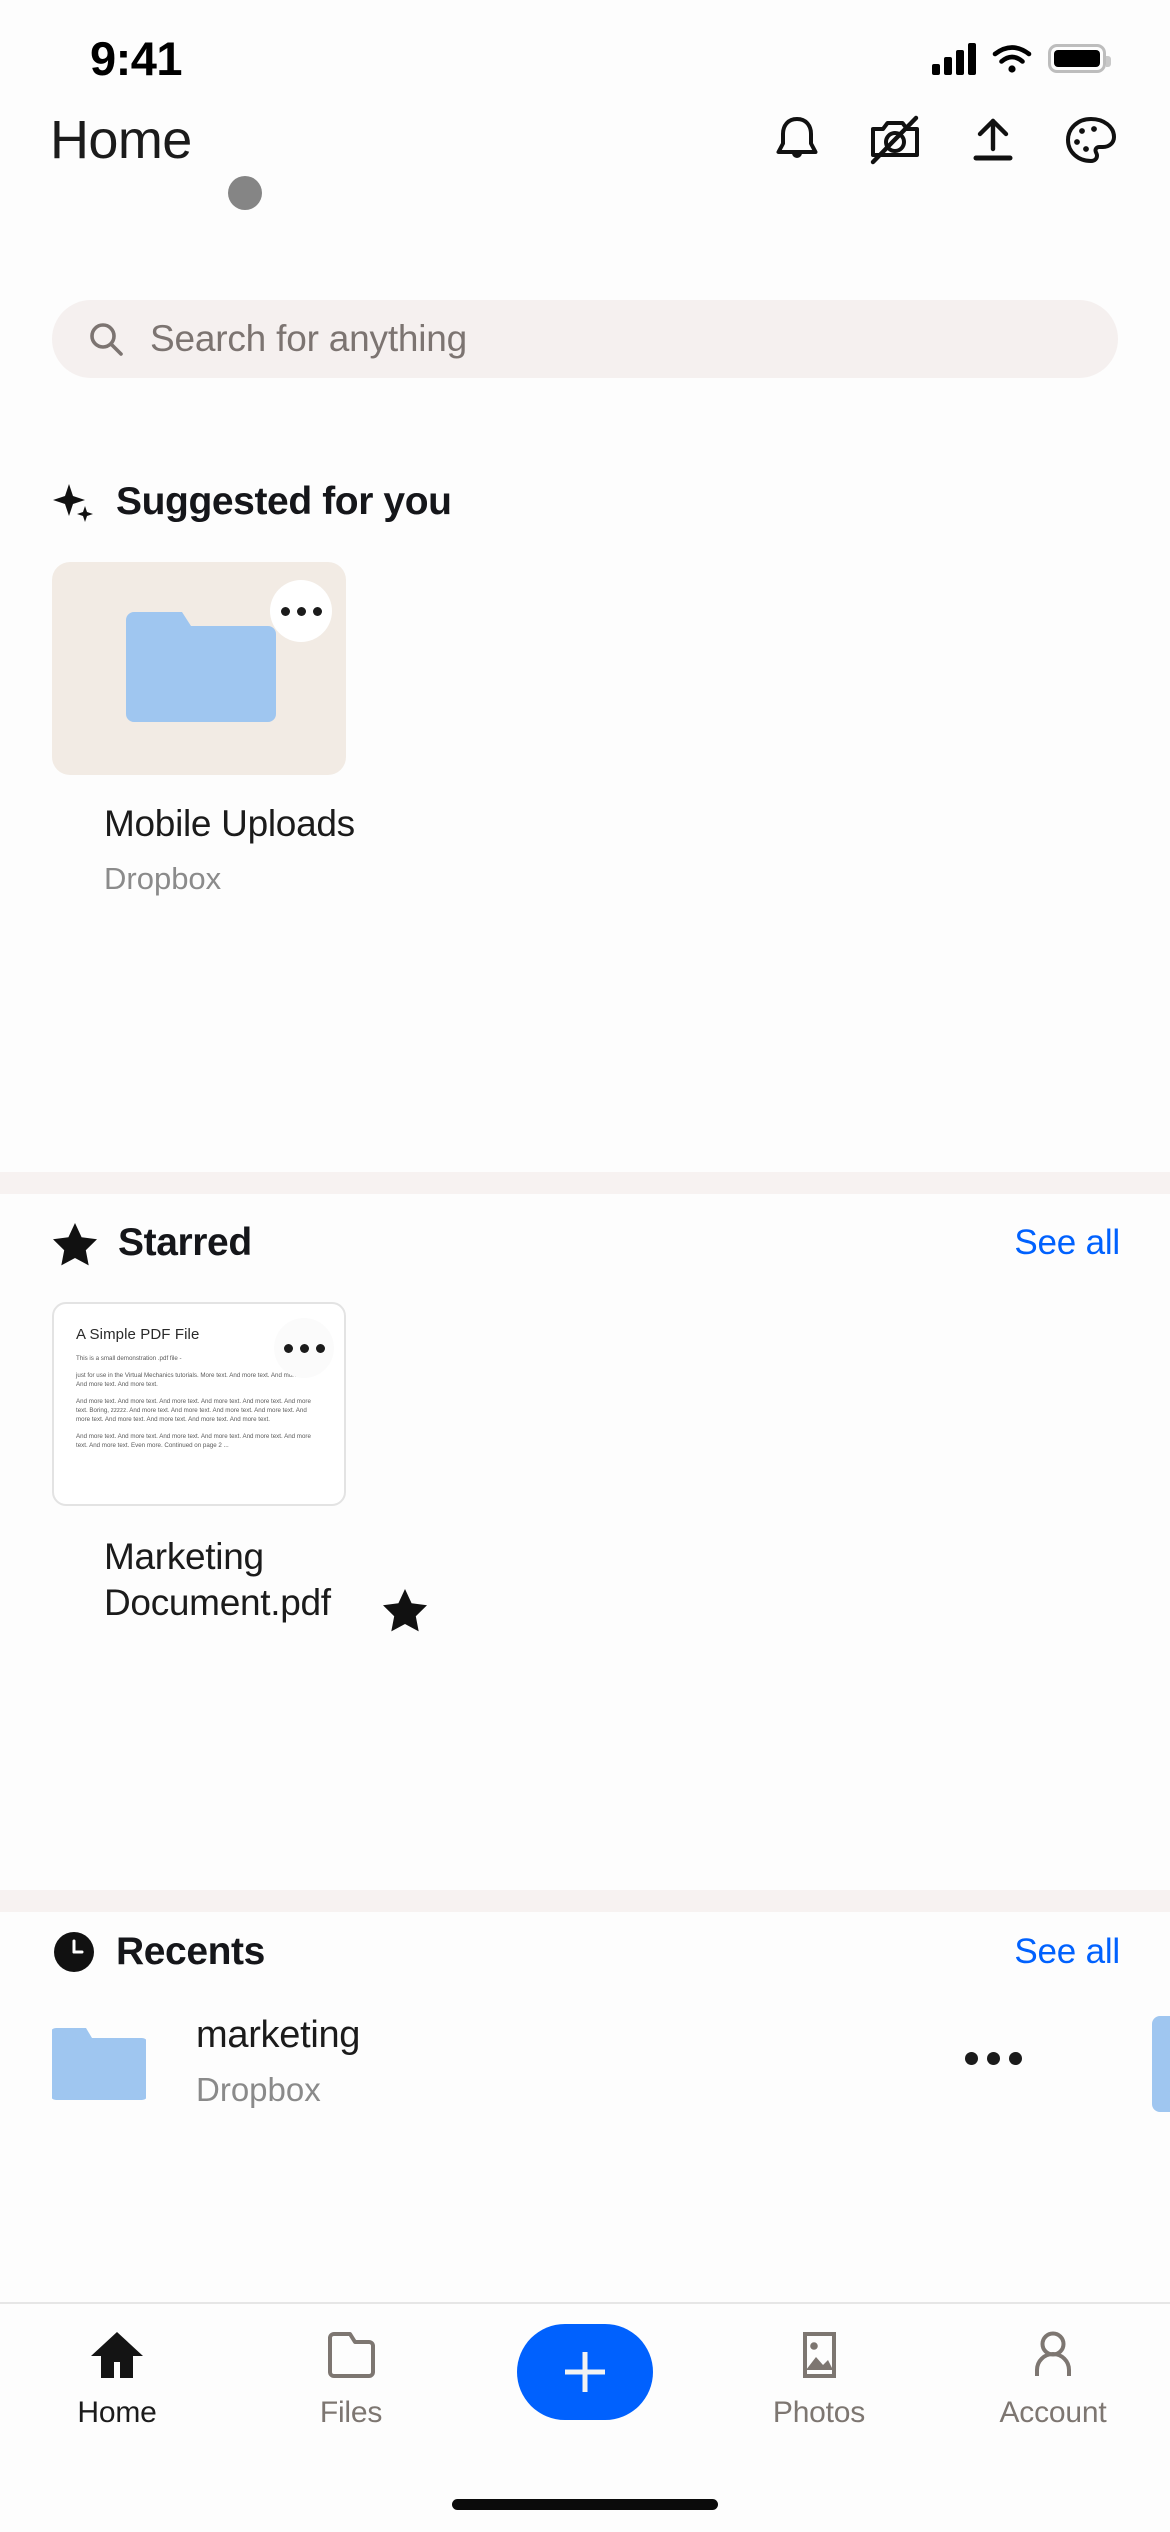 This screenshot has height=2532, width=1170. I want to click on plus-icon, so click(585, 2372).